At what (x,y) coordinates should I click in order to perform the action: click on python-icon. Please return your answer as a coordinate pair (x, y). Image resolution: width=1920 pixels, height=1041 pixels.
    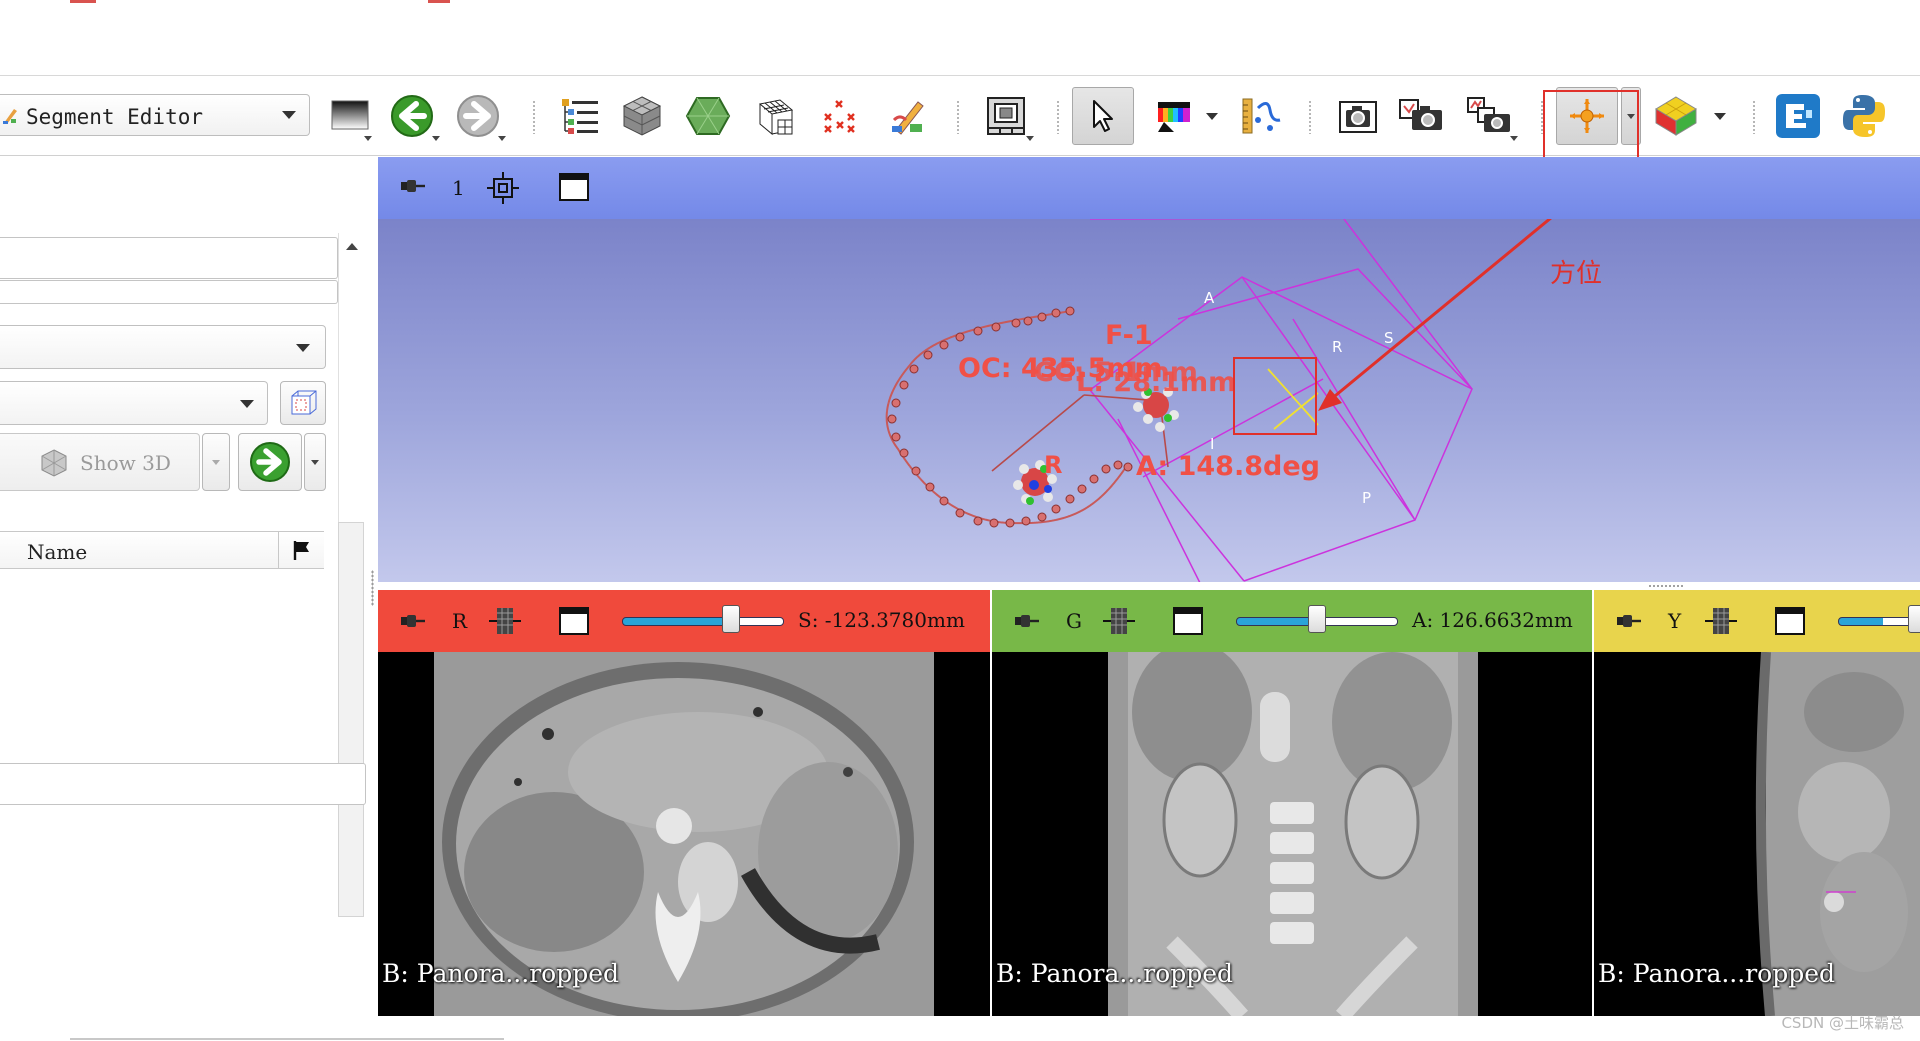
    Looking at the image, I should click on (1864, 116).